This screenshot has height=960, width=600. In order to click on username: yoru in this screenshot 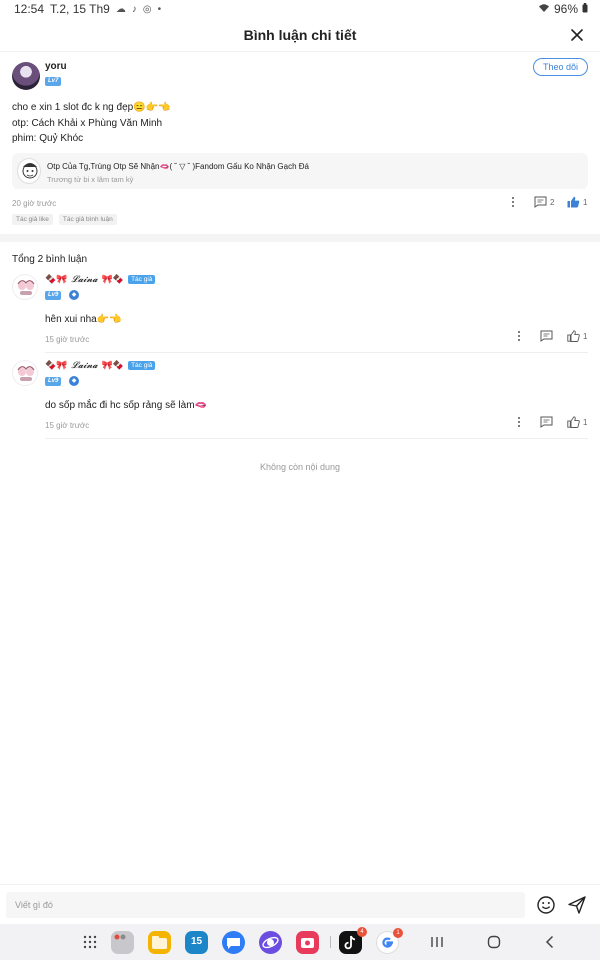, I will do `click(56, 66)`.